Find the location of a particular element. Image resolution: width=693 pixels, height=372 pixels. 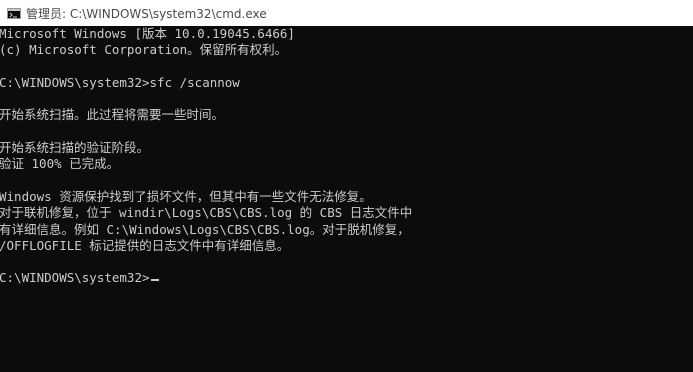

console-line: (c) Microsoft Corporation。保留所有权利。 is located at coordinates (144, 50).